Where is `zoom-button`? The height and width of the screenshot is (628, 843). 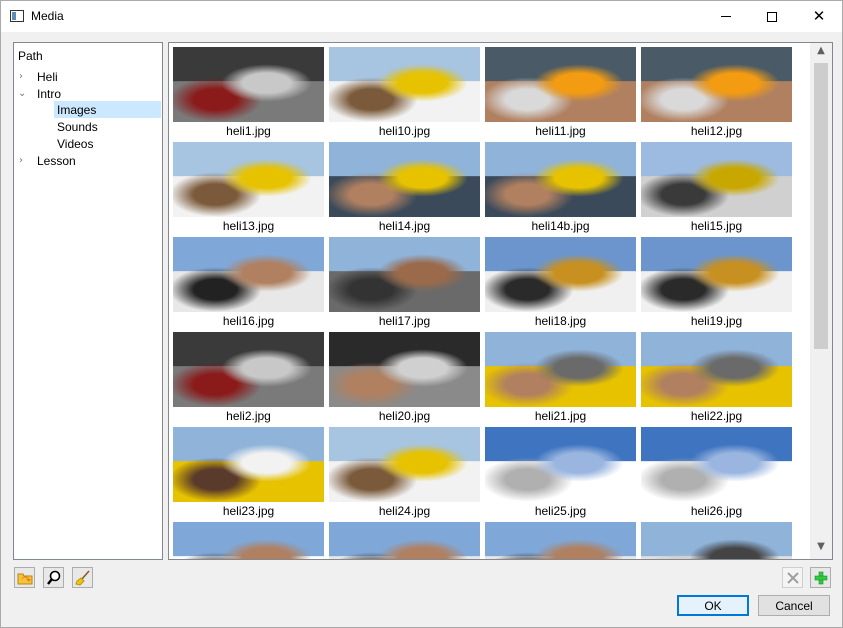 zoom-button is located at coordinates (53, 577).